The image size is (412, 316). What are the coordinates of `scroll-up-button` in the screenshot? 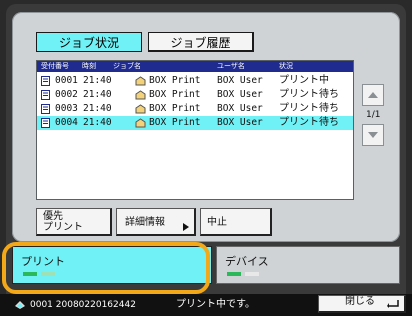 It's located at (373, 95).